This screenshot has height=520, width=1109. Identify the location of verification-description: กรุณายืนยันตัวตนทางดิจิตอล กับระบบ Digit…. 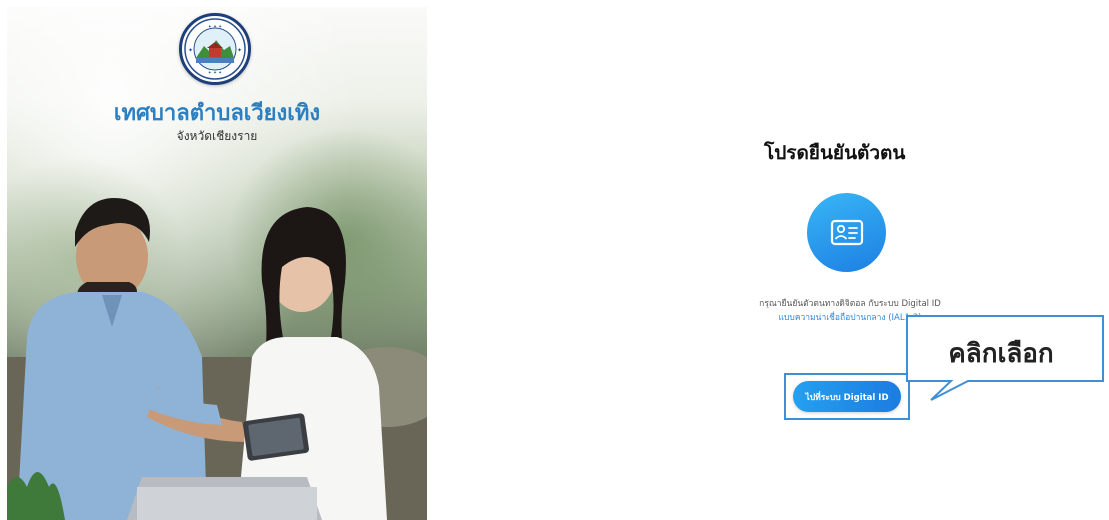
(850, 304).